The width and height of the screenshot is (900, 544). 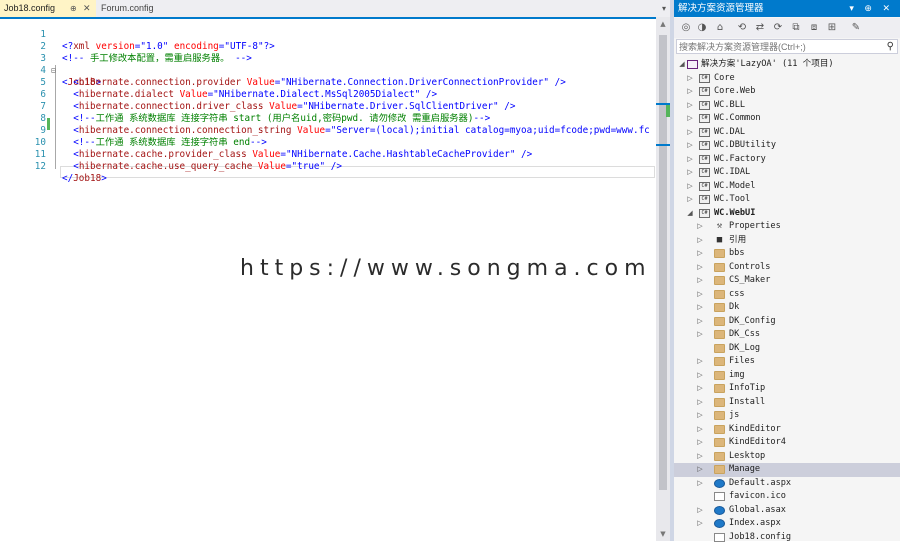 What do you see at coordinates (814, 28) in the screenshot?
I see `show-all-files-icon: ⧈` at bounding box center [814, 28].